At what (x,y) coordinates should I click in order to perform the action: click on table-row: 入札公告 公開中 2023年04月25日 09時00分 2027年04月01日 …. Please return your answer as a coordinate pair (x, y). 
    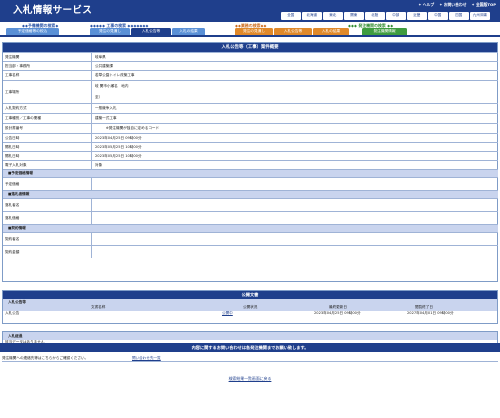
    Looking at the image, I should click on (250, 314).